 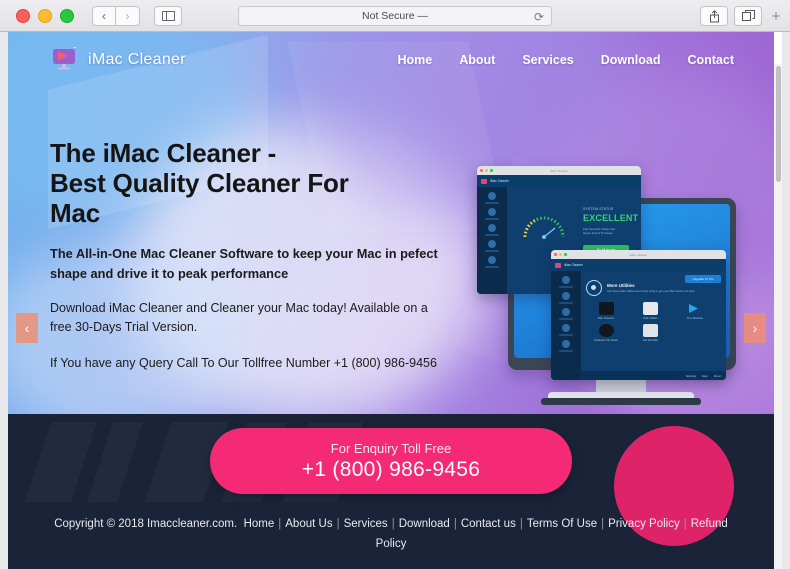 What do you see at coordinates (566, 330) in the screenshot?
I see `sidebar-icon-uninstaller` at bounding box center [566, 330].